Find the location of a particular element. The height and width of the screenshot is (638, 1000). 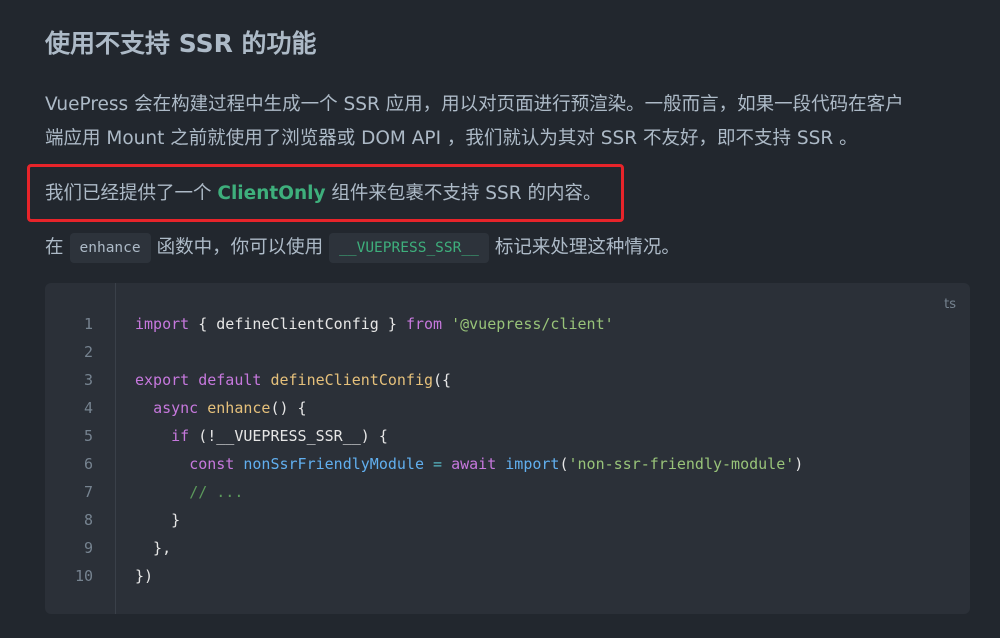

code-line: 4 async enhance() { is located at coordinates (507, 408).